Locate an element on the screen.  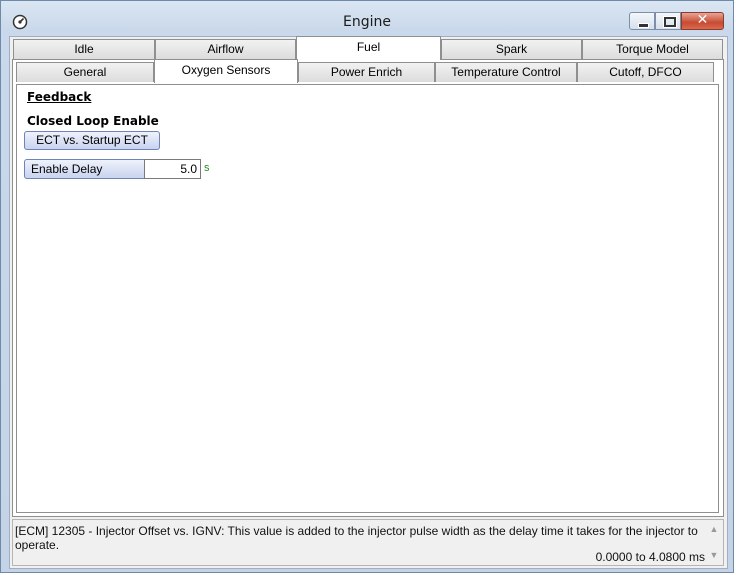
title-bar: Engine ✕ is located at coordinates (367, 19).